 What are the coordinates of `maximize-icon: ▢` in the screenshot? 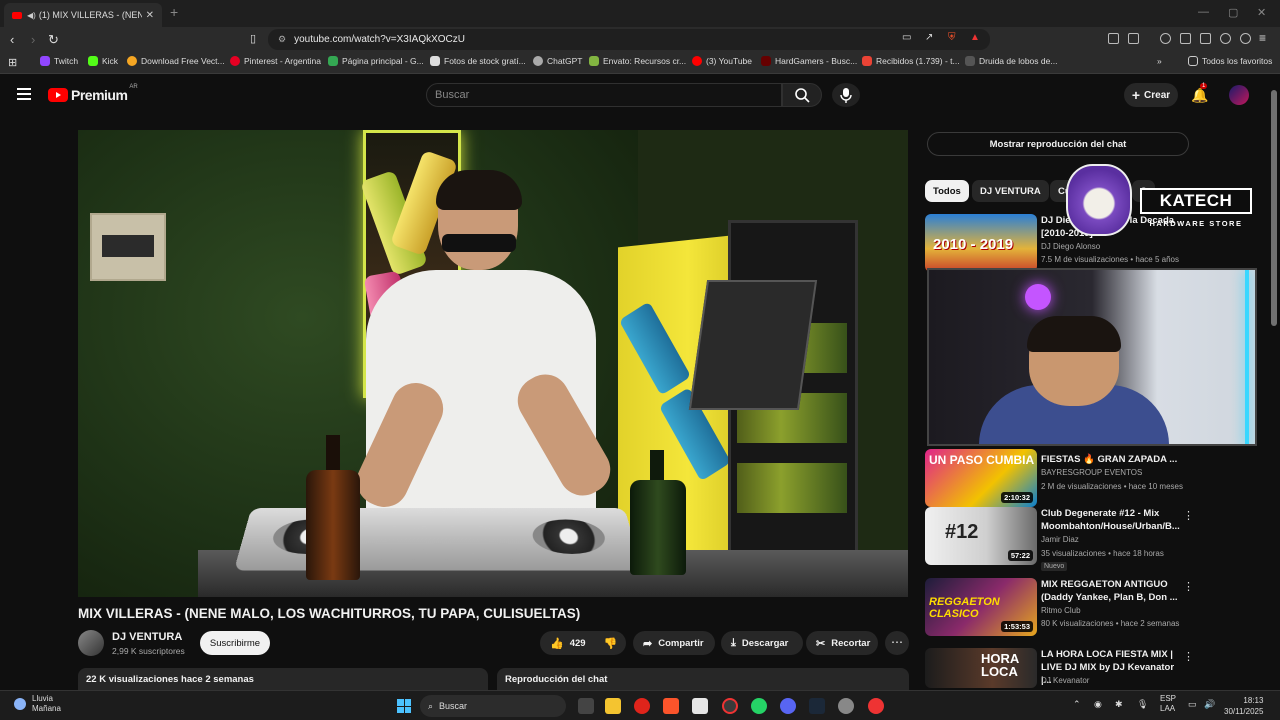 It's located at (1233, 12).